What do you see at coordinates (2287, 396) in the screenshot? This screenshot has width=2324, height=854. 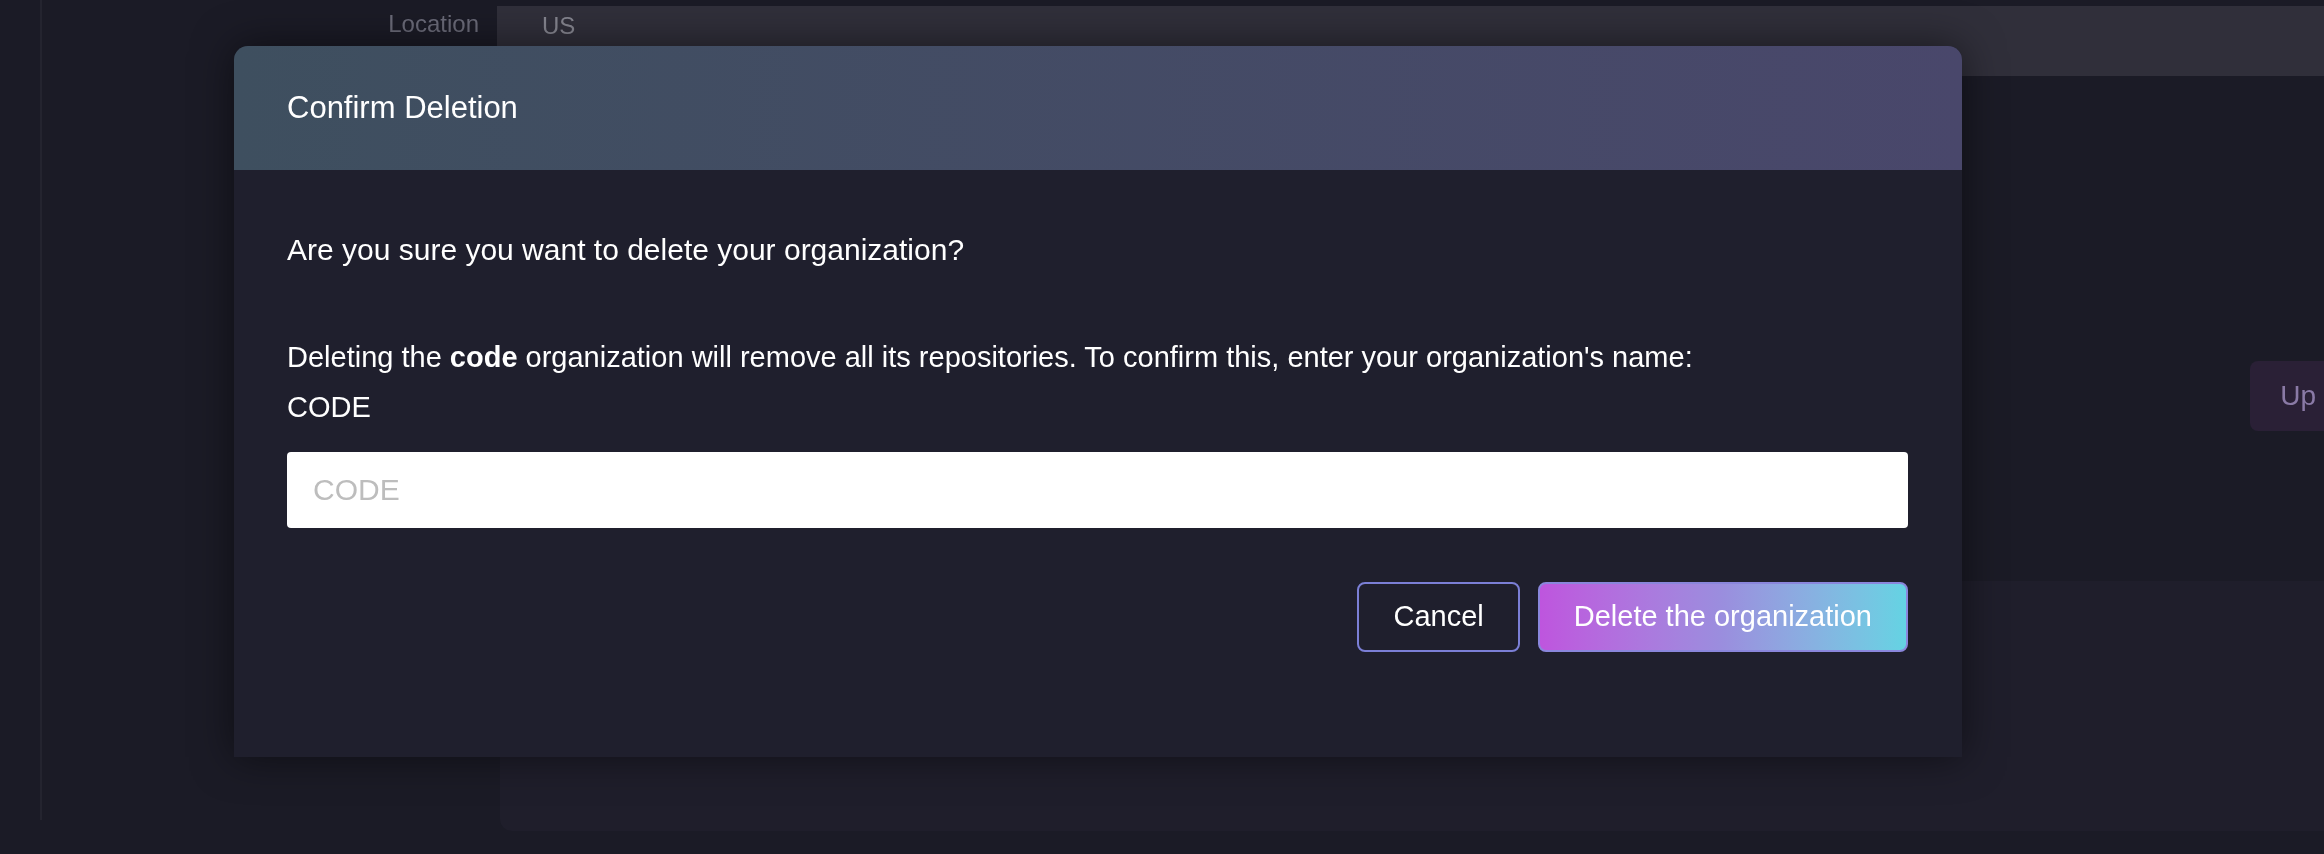 I see `update-button: Up` at bounding box center [2287, 396].